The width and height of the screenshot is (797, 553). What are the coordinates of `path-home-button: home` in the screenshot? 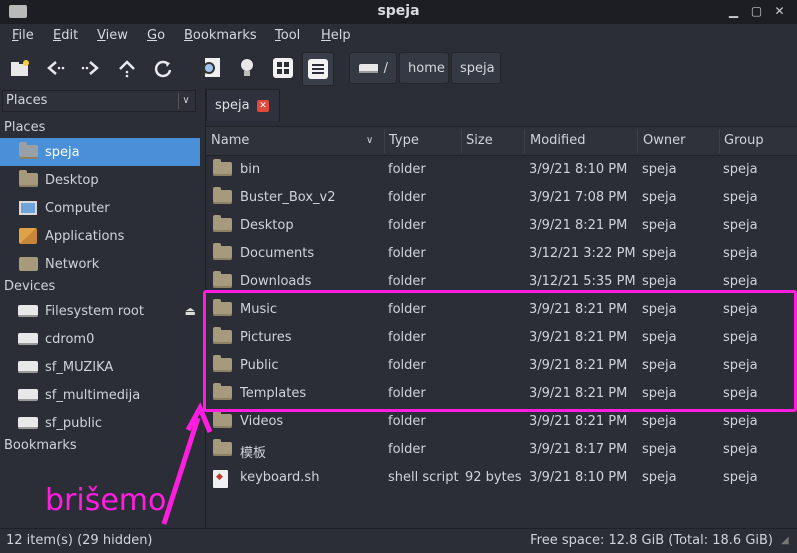 It's located at (424, 68).